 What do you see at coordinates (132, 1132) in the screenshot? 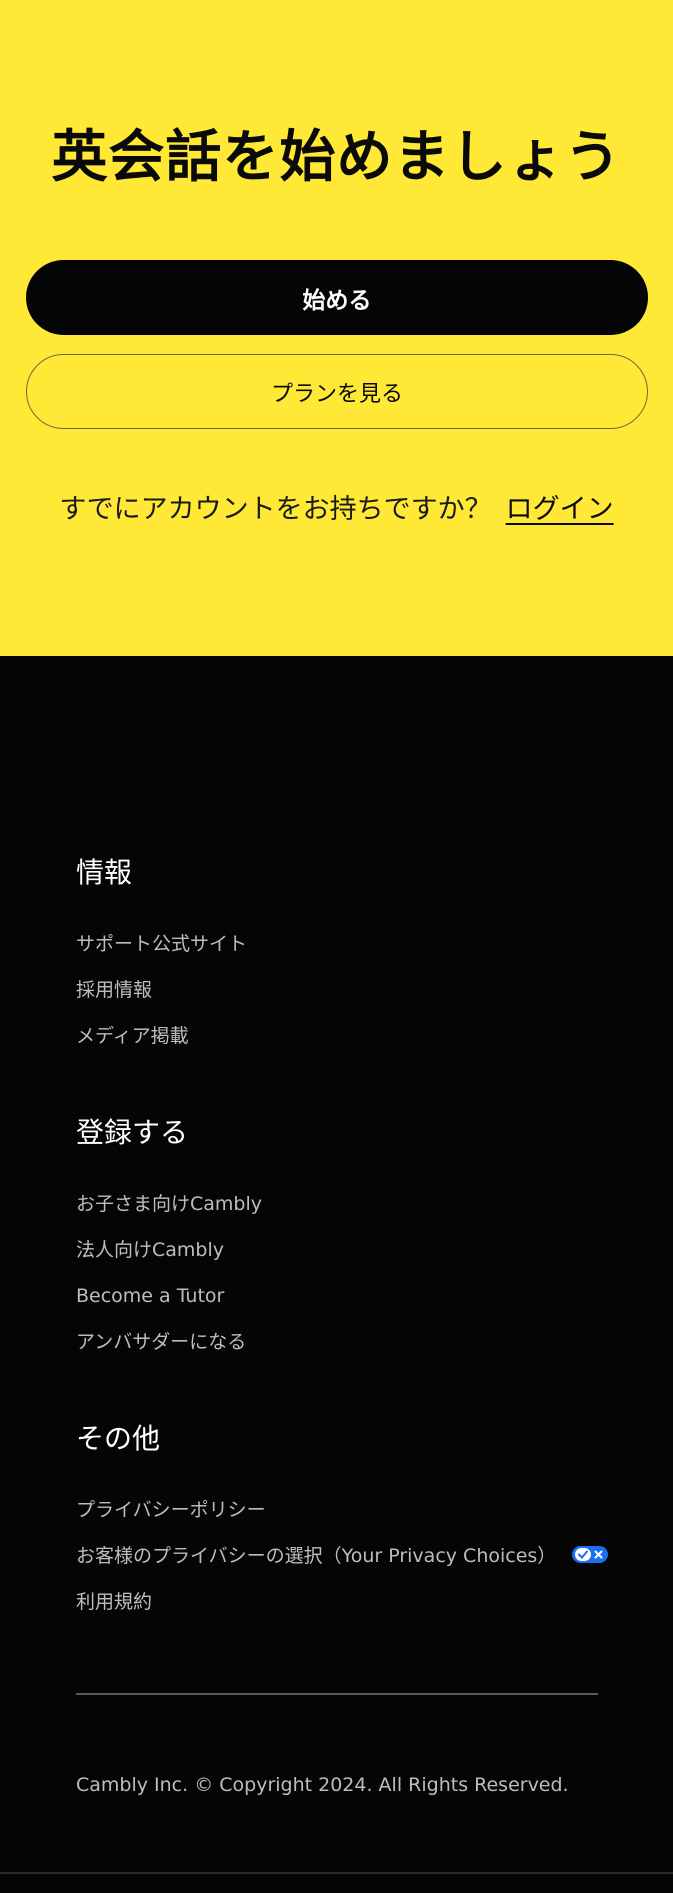
I see `footer-section-title-signup: 登録する` at bounding box center [132, 1132].